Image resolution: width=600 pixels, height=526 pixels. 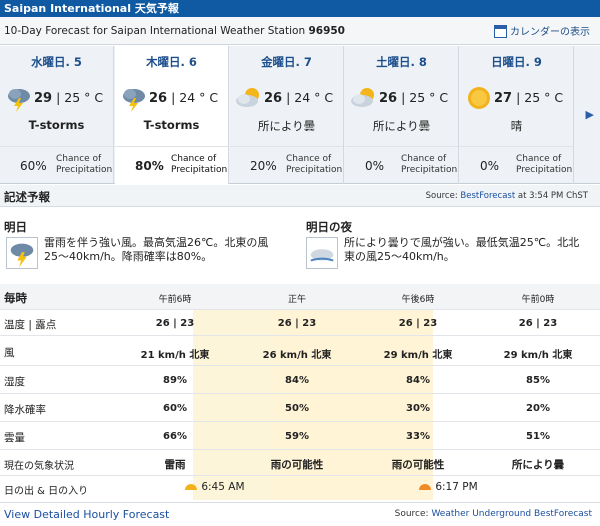 I want to click on day-condition: T-storms, so click(x=171, y=125).